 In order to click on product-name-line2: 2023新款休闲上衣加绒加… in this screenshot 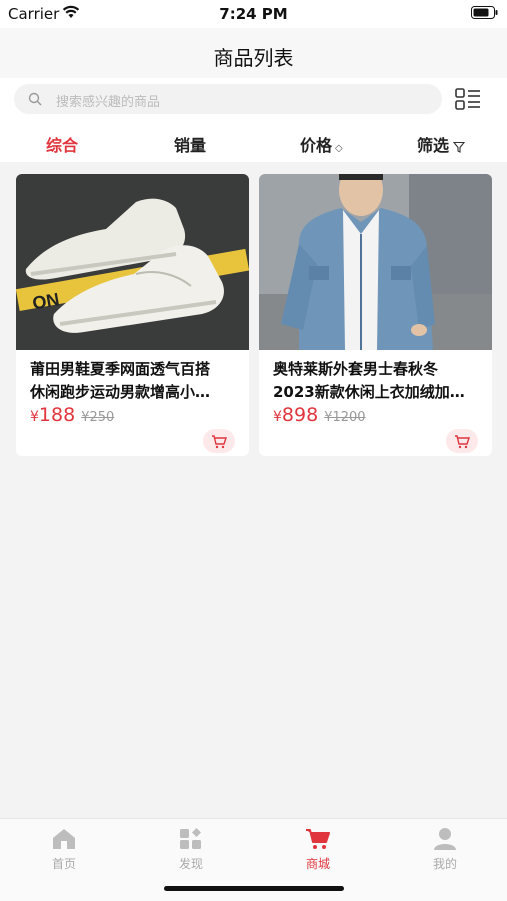, I will do `click(369, 392)`.